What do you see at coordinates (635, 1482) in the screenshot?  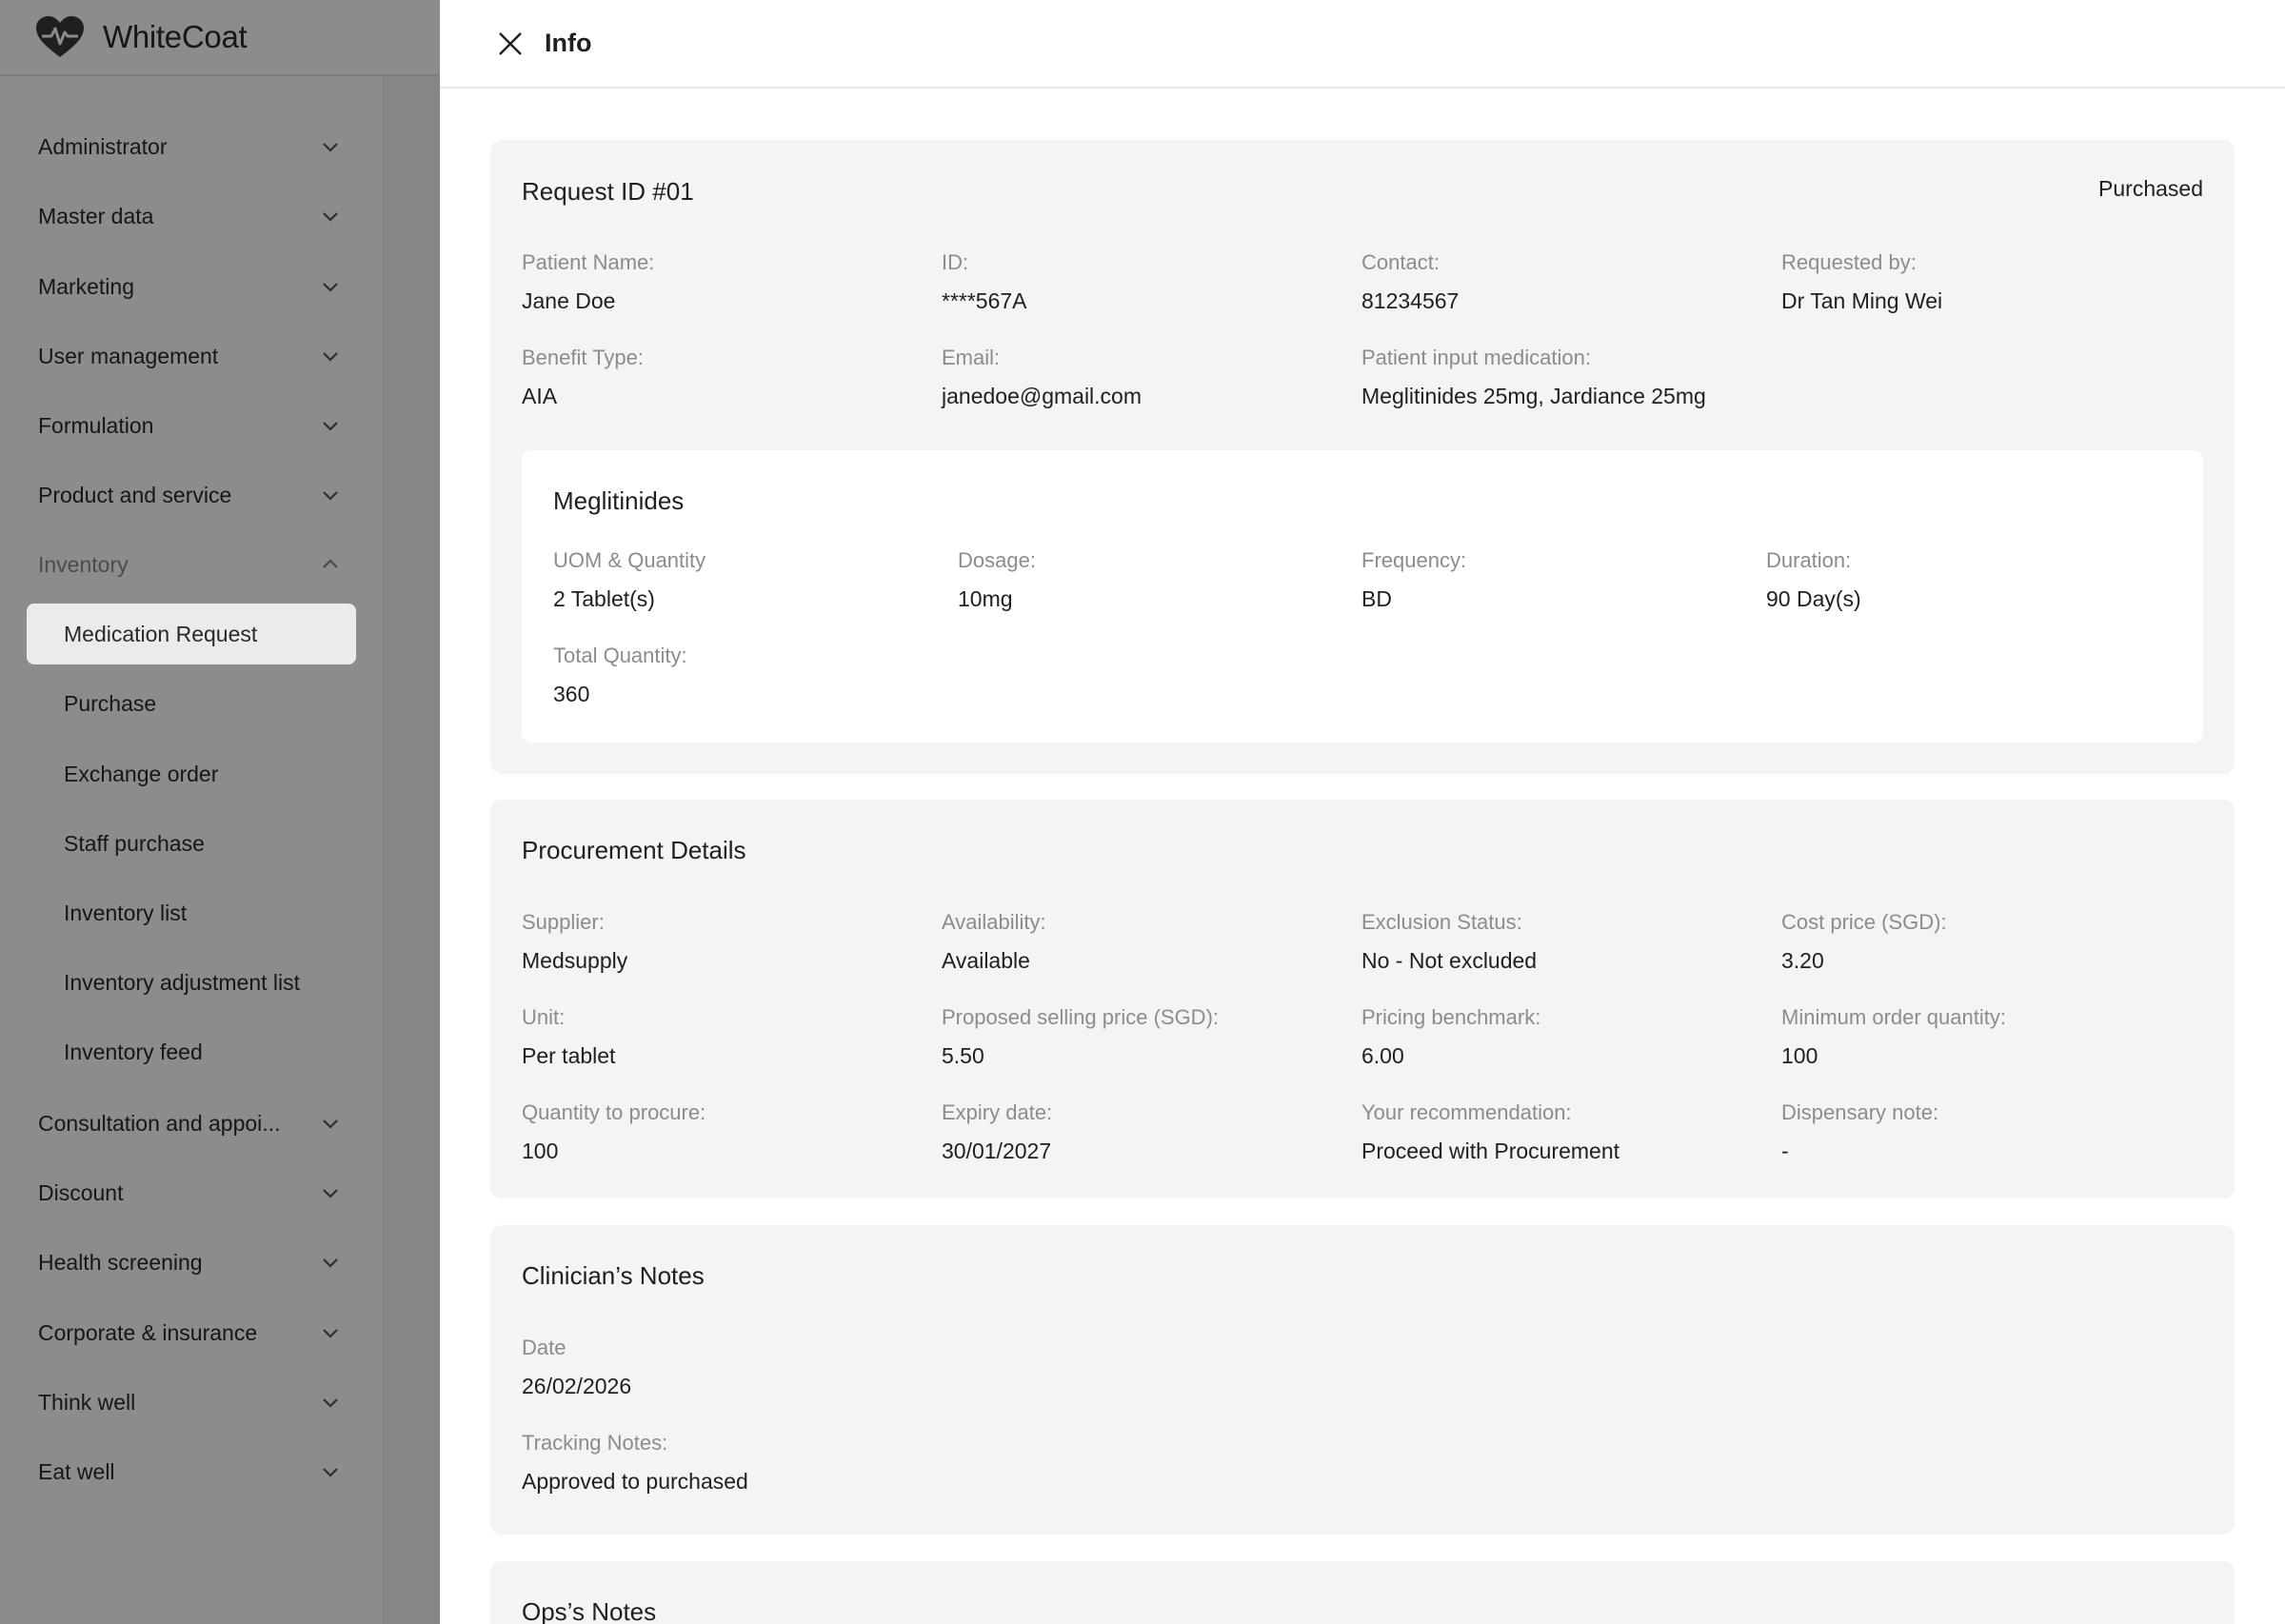 I see `field-value: Approved to purchased` at bounding box center [635, 1482].